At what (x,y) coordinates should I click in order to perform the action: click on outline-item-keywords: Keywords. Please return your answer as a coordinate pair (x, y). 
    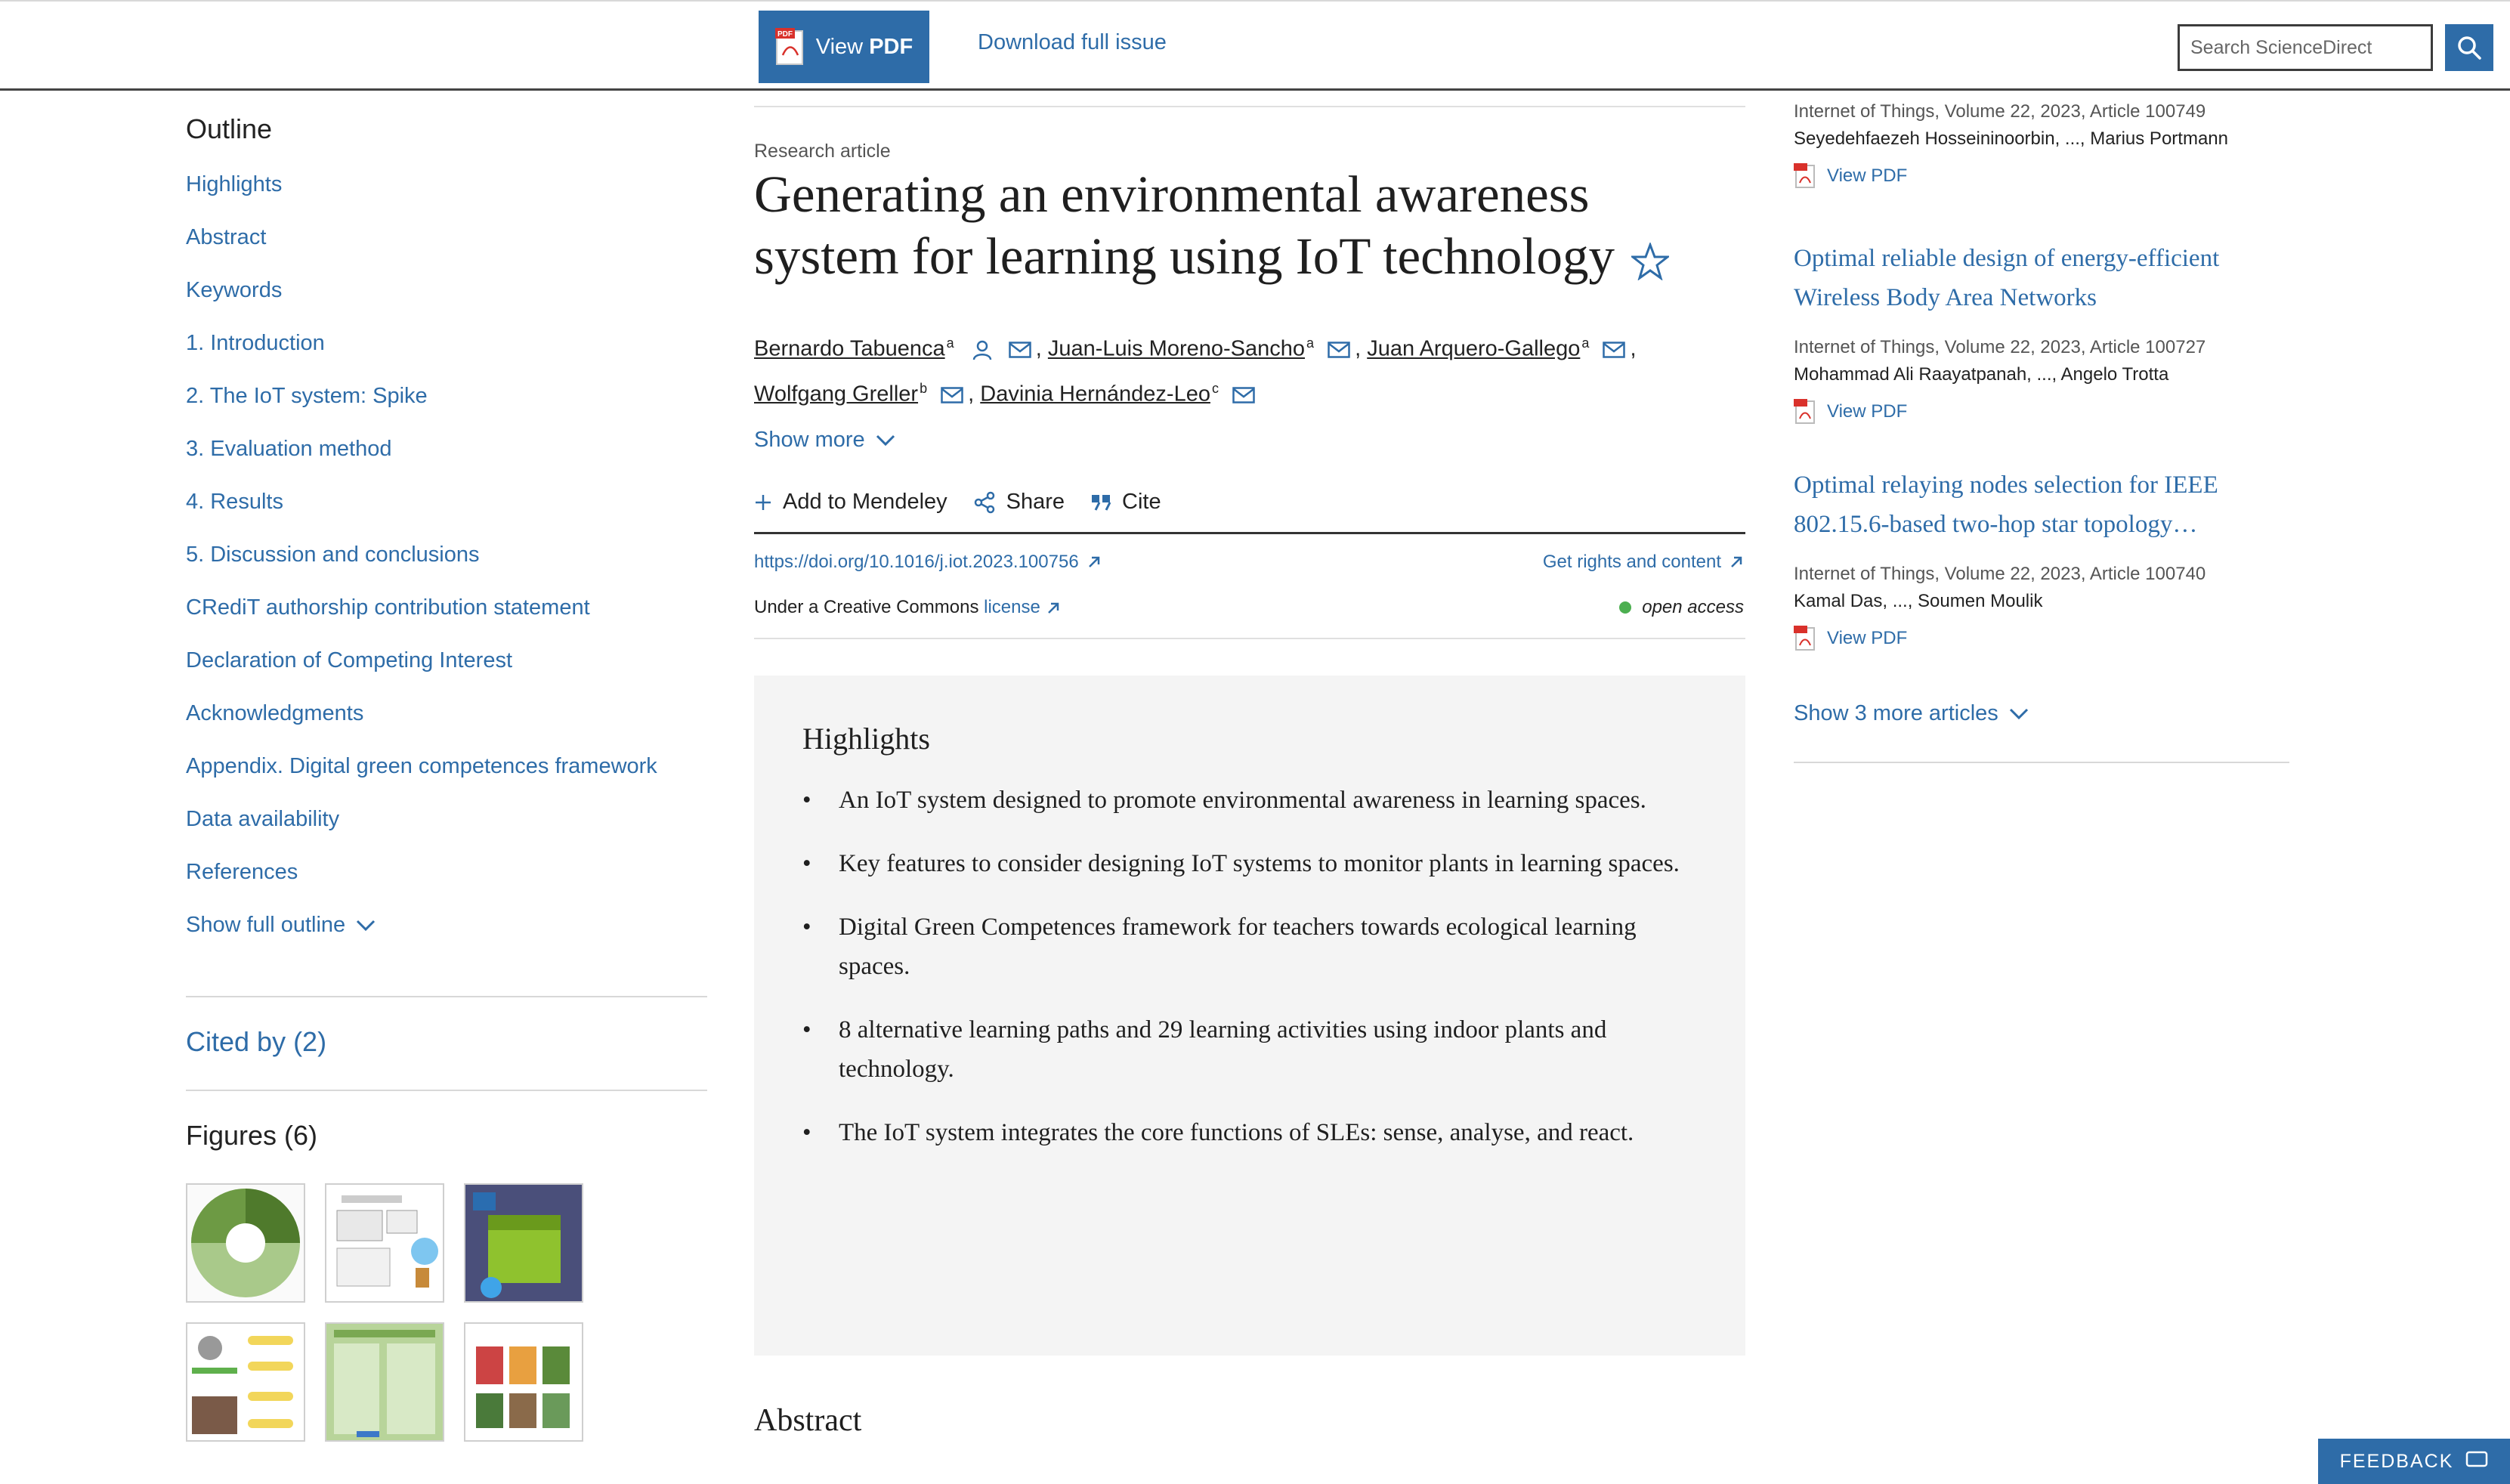
    Looking at the image, I should click on (447, 300).